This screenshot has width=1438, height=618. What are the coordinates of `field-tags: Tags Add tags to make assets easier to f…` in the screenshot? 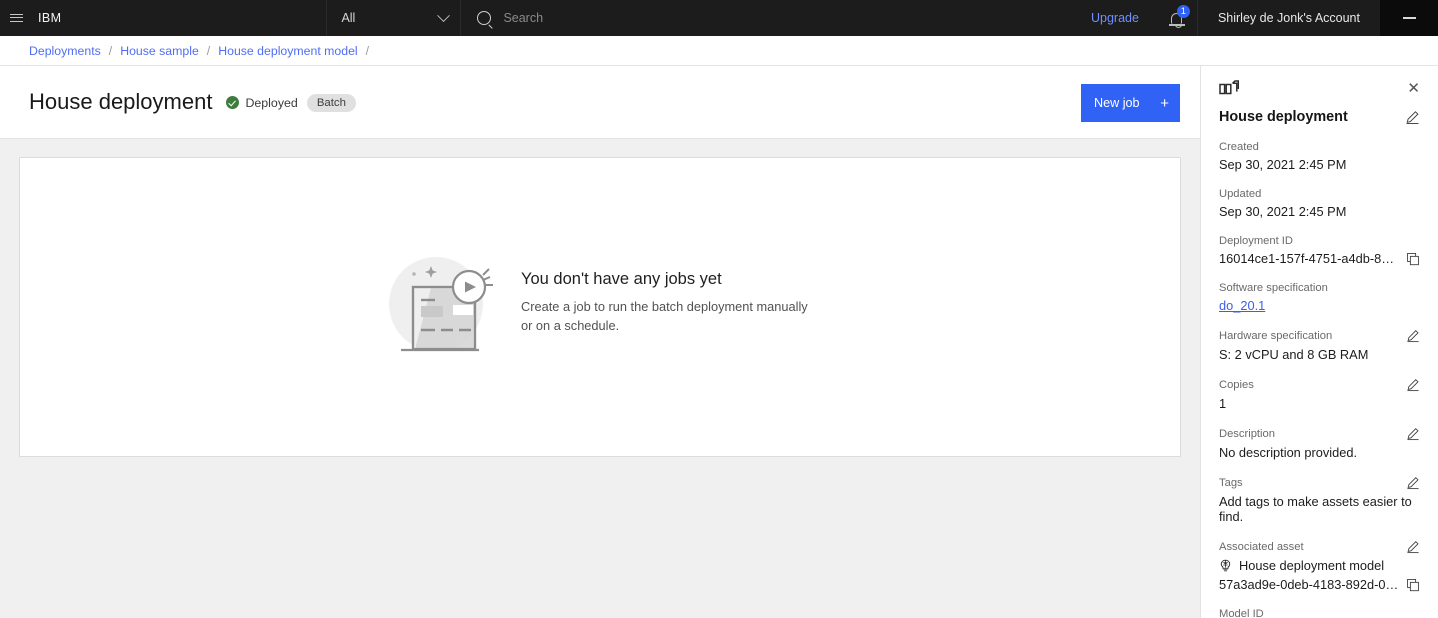 It's located at (1319, 500).